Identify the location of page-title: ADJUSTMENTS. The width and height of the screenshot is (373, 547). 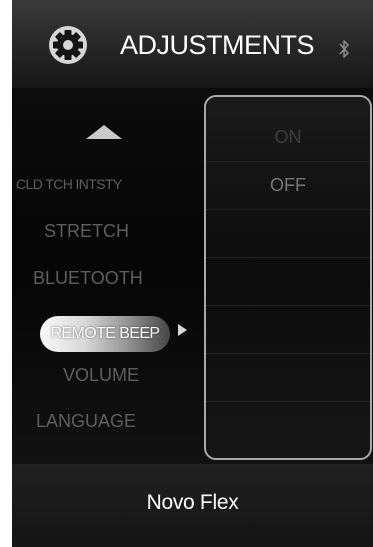
(217, 45).